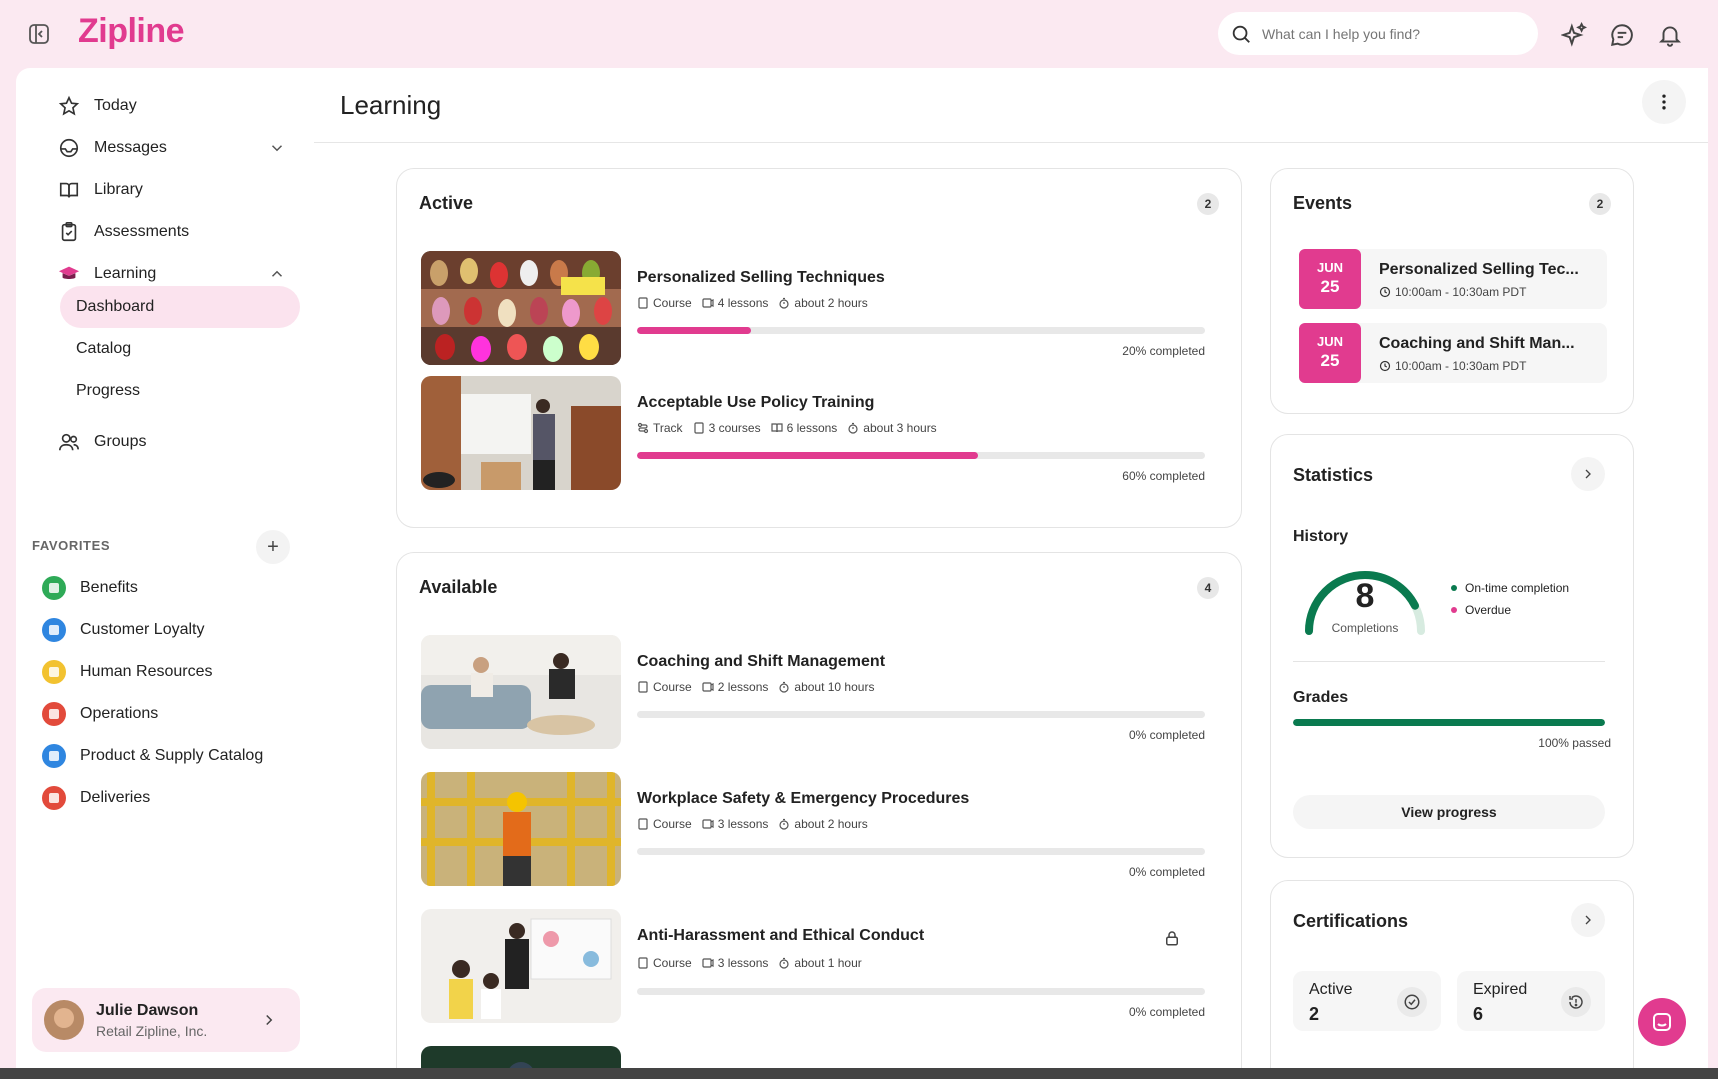 The height and width of the screenshot is (1079, 1718). I want to click on sidebar-item-label: Library, so click(118, 189).